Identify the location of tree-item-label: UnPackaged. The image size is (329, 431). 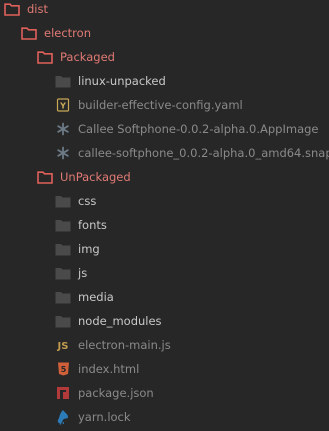
(95, 177).